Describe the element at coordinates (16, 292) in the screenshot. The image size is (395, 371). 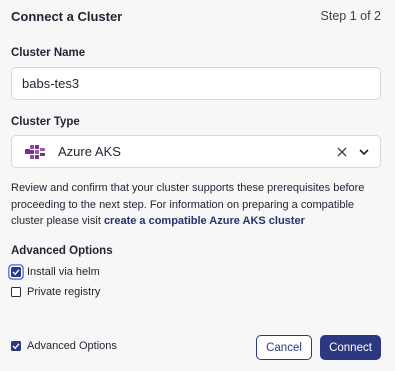
I see `private-registry-checkbox` at that location.